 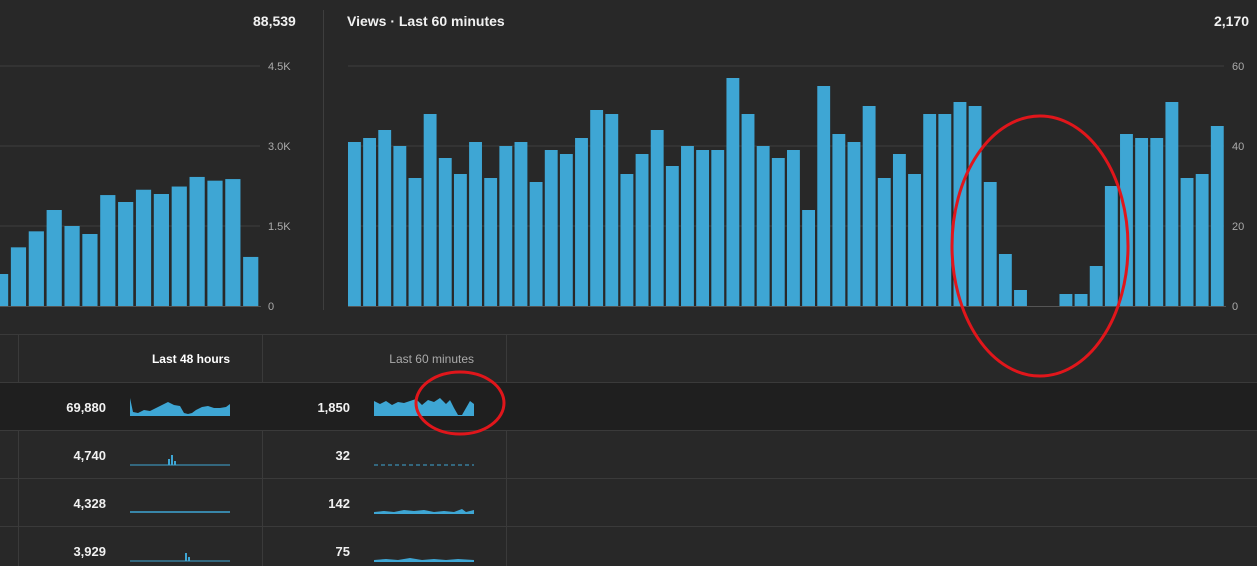 I want to click on table-row-48h-value: 69,880, so click(x=86, y=407).